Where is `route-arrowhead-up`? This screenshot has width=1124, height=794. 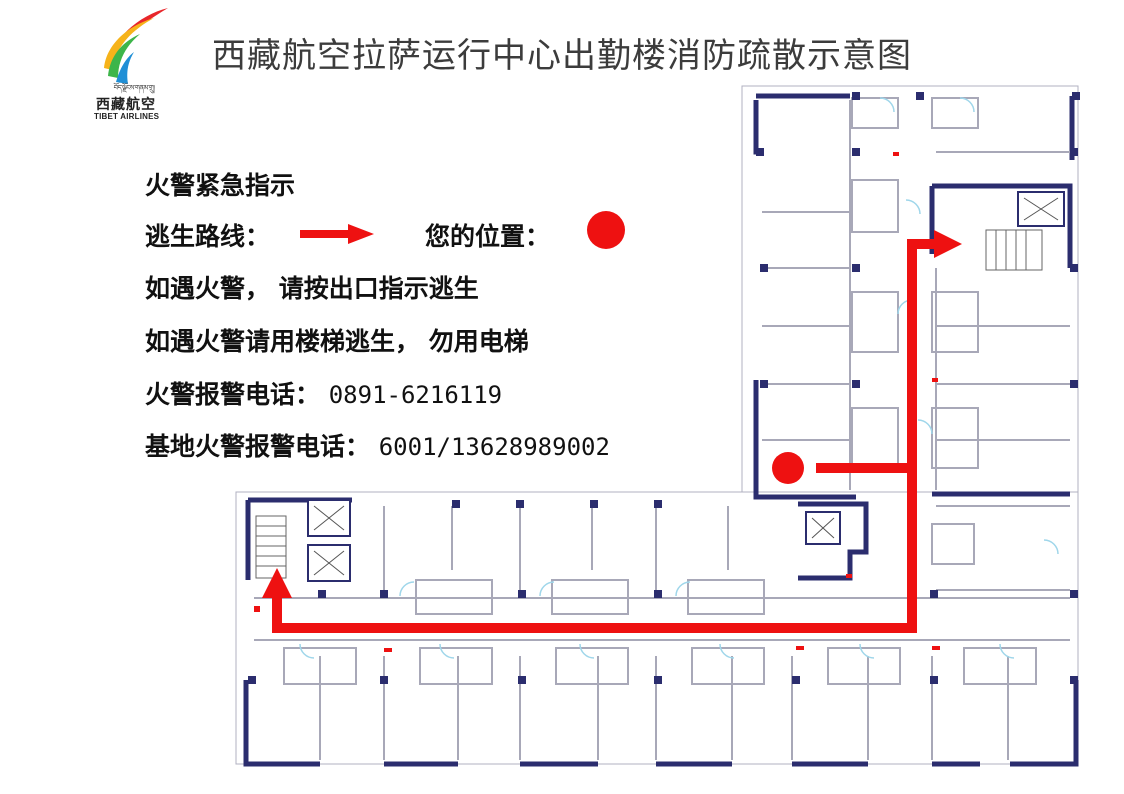
route-arrowhead-up is located at coordinates (277, 583).